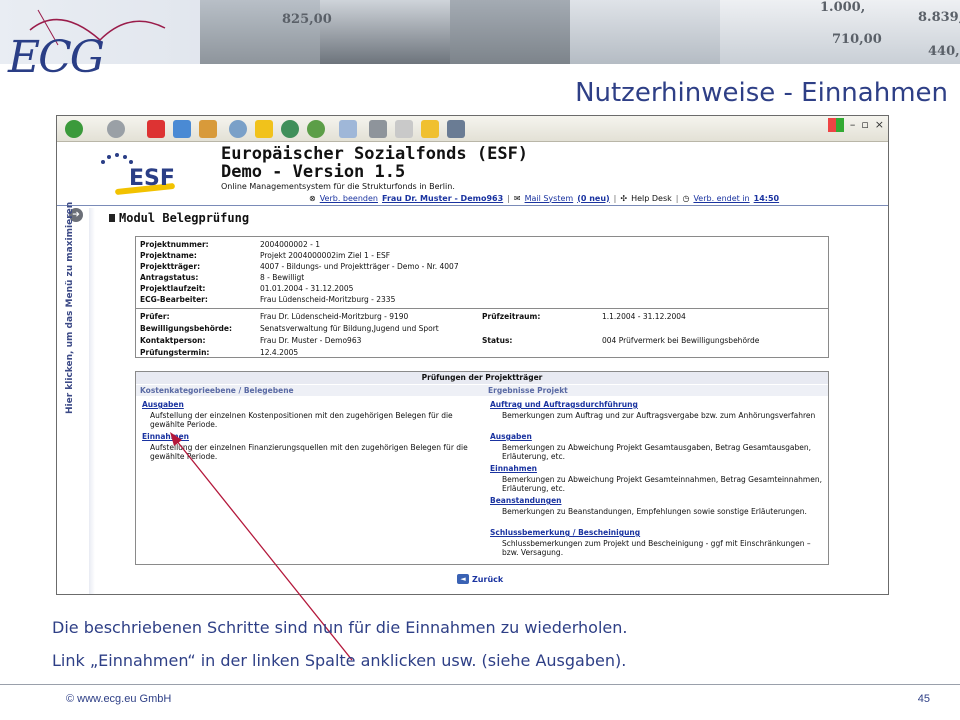  I want to click on mail-icon, so click(348, 129).